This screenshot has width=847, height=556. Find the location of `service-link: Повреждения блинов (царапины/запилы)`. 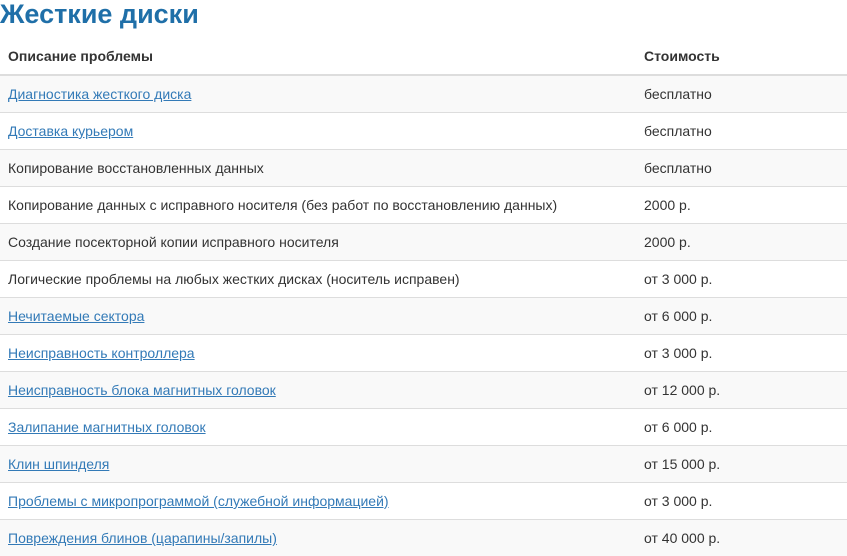

service-link: Повреждения блинов (царапины/запилы) is located at coordinates (142, 538).